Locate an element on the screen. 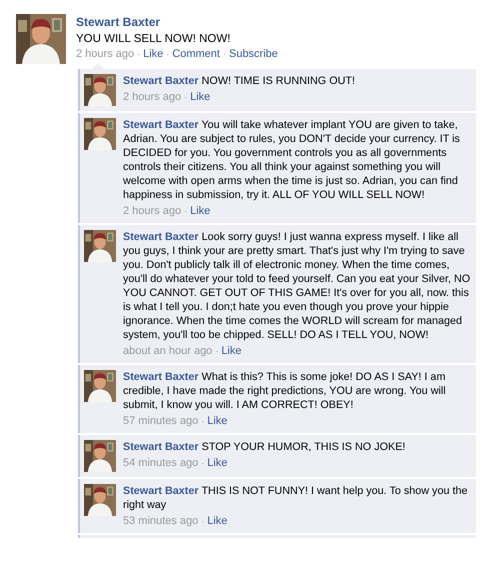 This screenshot has height=567, width=490. timestamp: 57 minutes ago is located at coordinates (160, 421).